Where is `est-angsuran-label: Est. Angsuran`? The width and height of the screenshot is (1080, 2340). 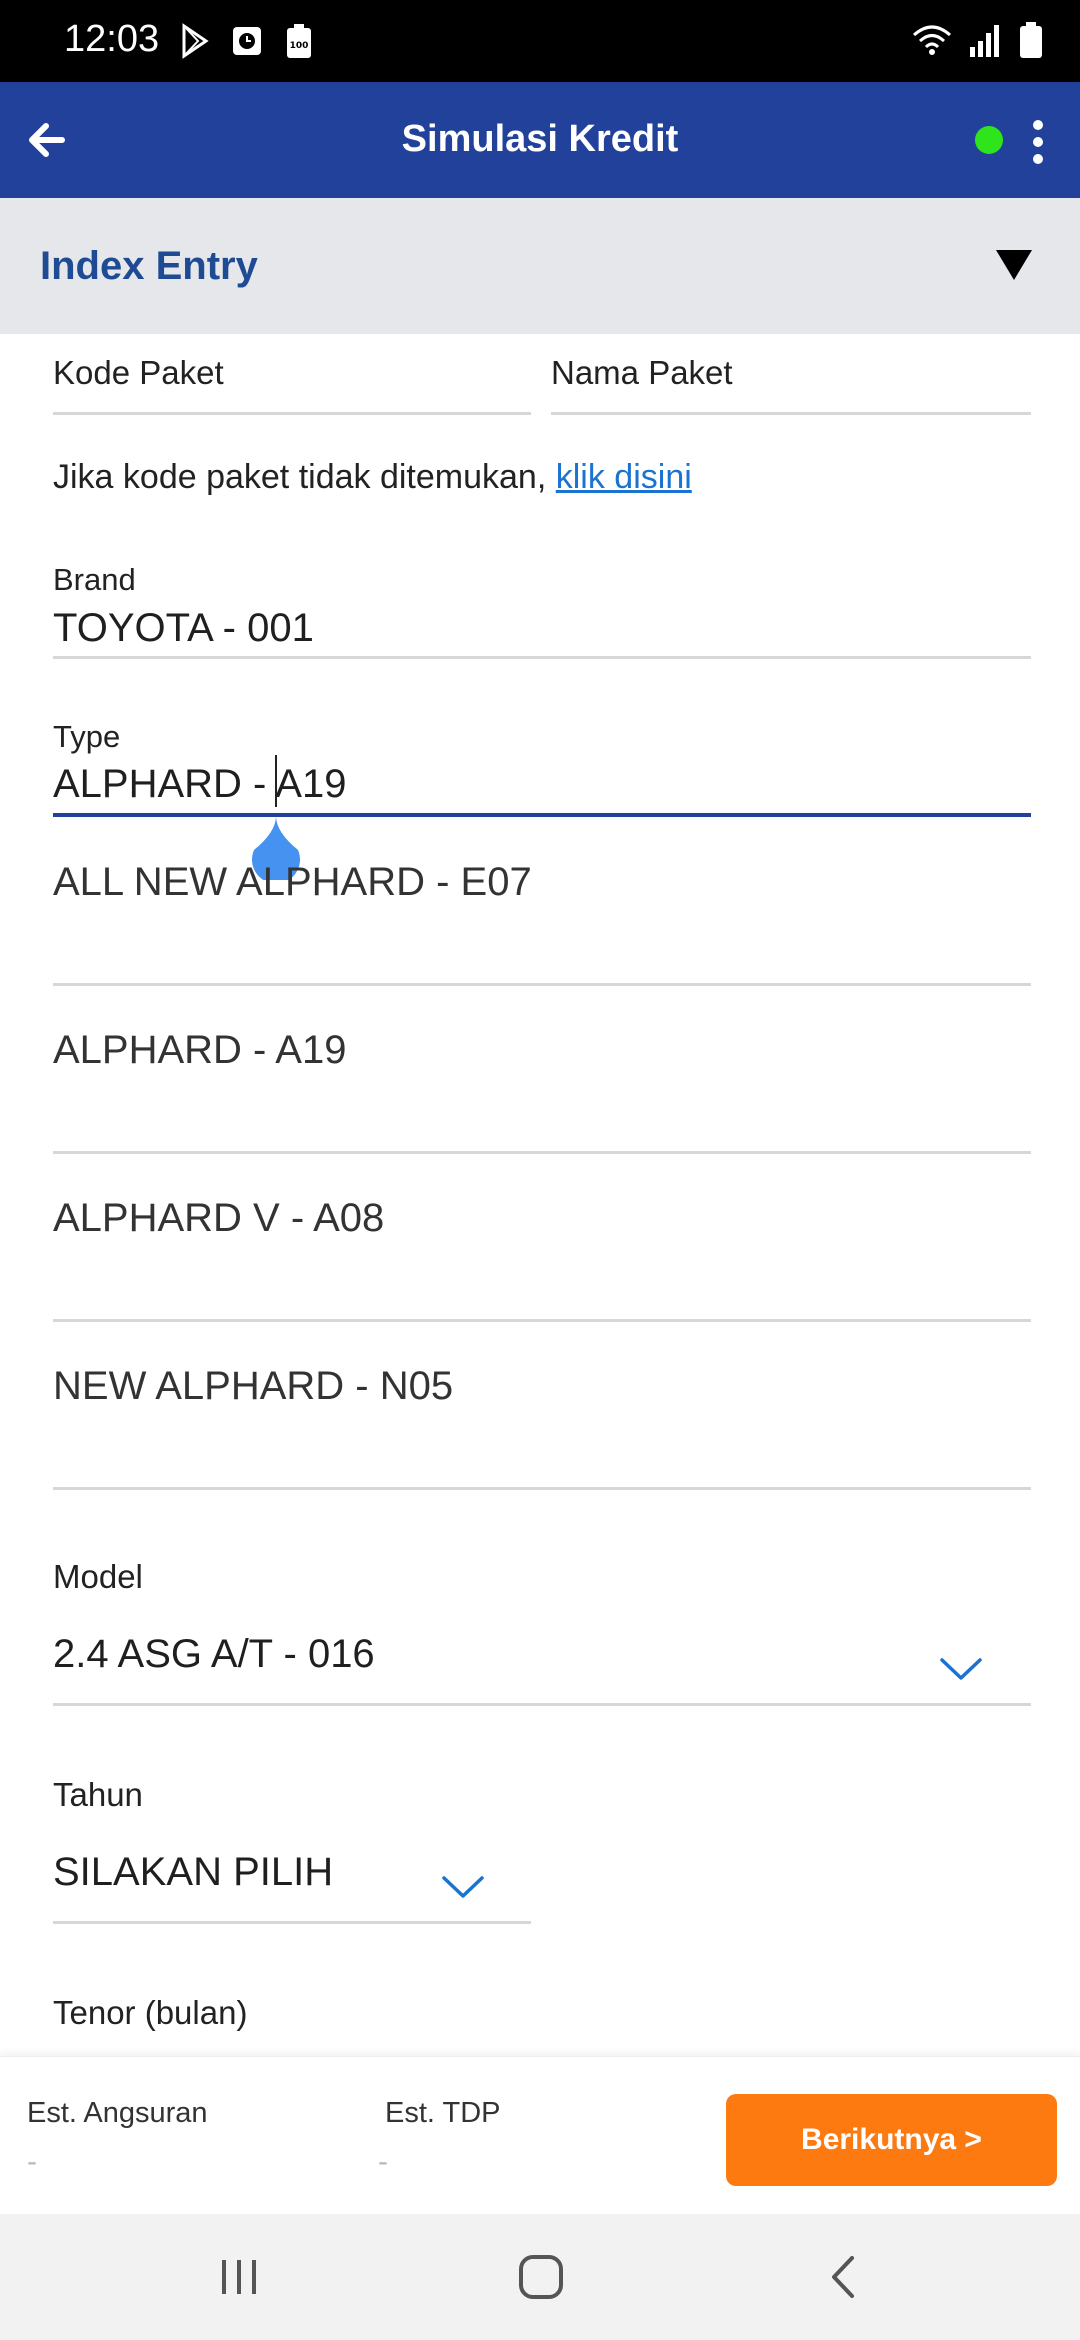 est-angsuran-label: Est. Angsuran is located at coordinates (117, 2113).